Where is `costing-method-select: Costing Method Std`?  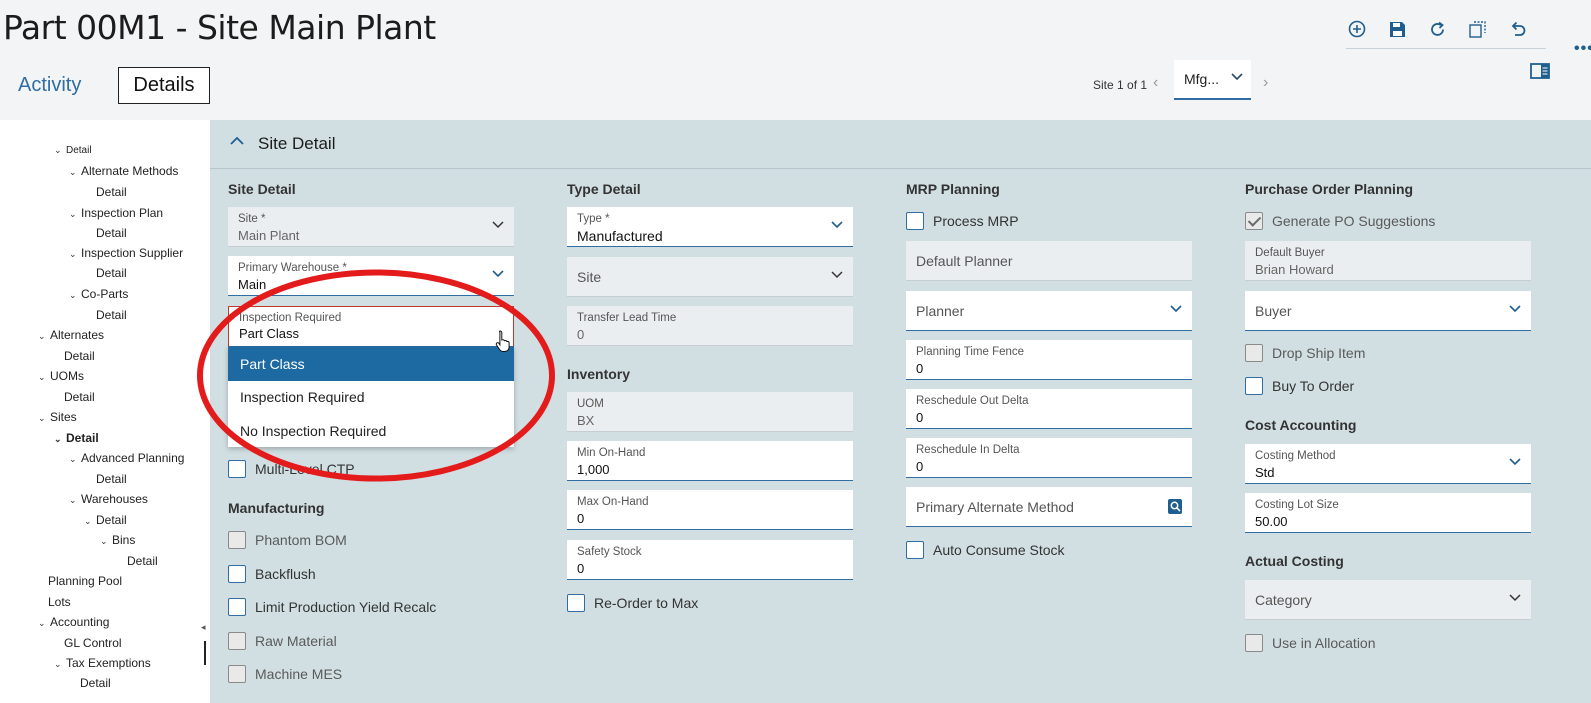
costing-method-select: Costing Method Std is located at coordinates (1388, 464).